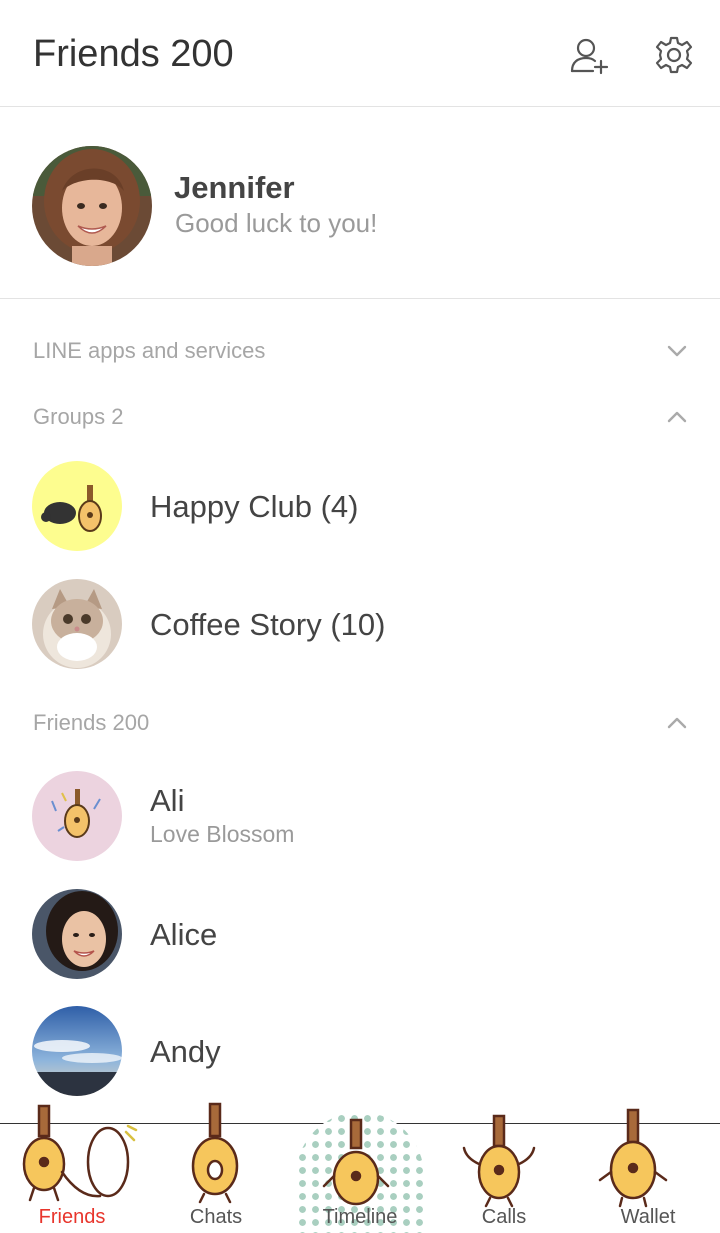  What do you see at coordinates (360, 723) in the screenshot?
I see `section-friends: Friends 200` at bounding box center [360, 723].